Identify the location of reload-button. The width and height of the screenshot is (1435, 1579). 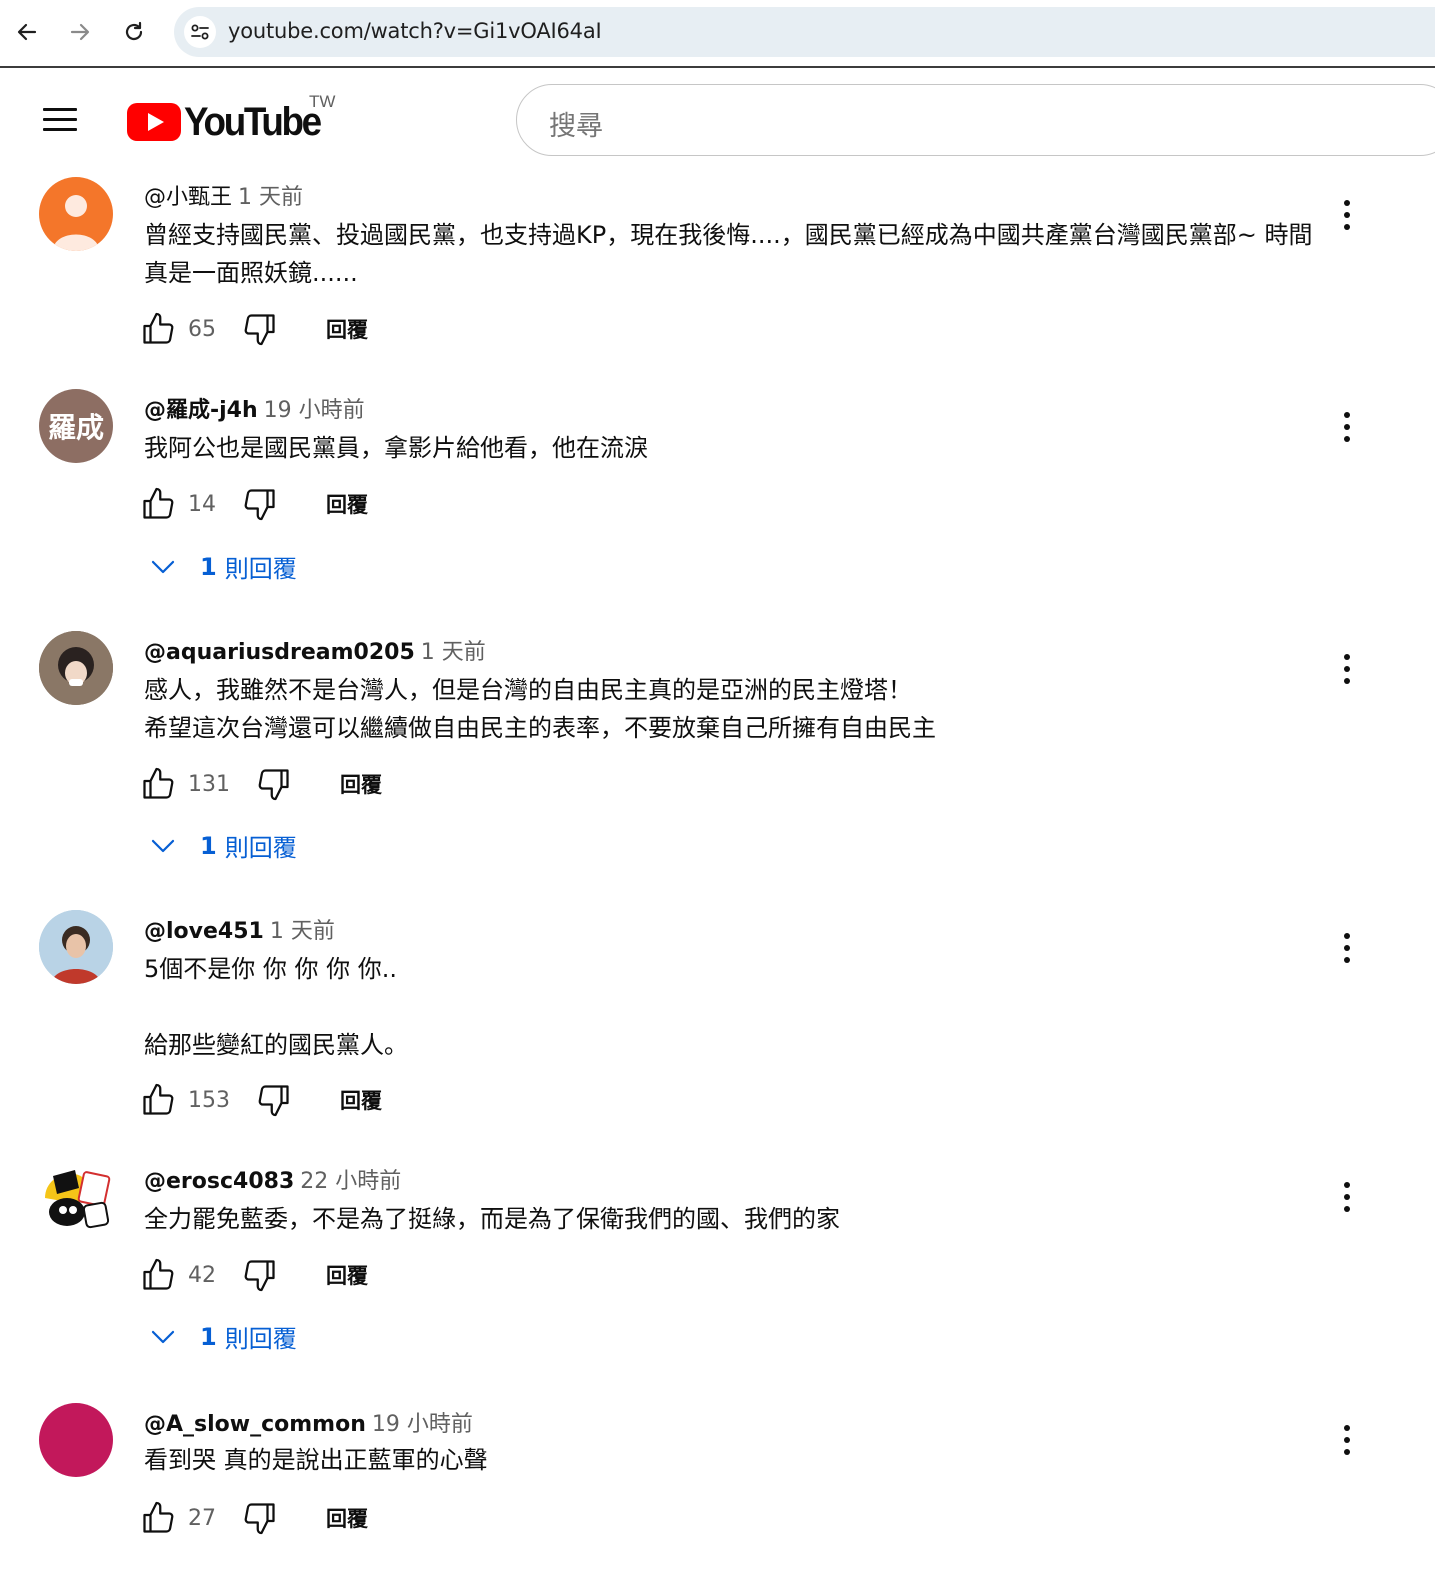
(134, 32).